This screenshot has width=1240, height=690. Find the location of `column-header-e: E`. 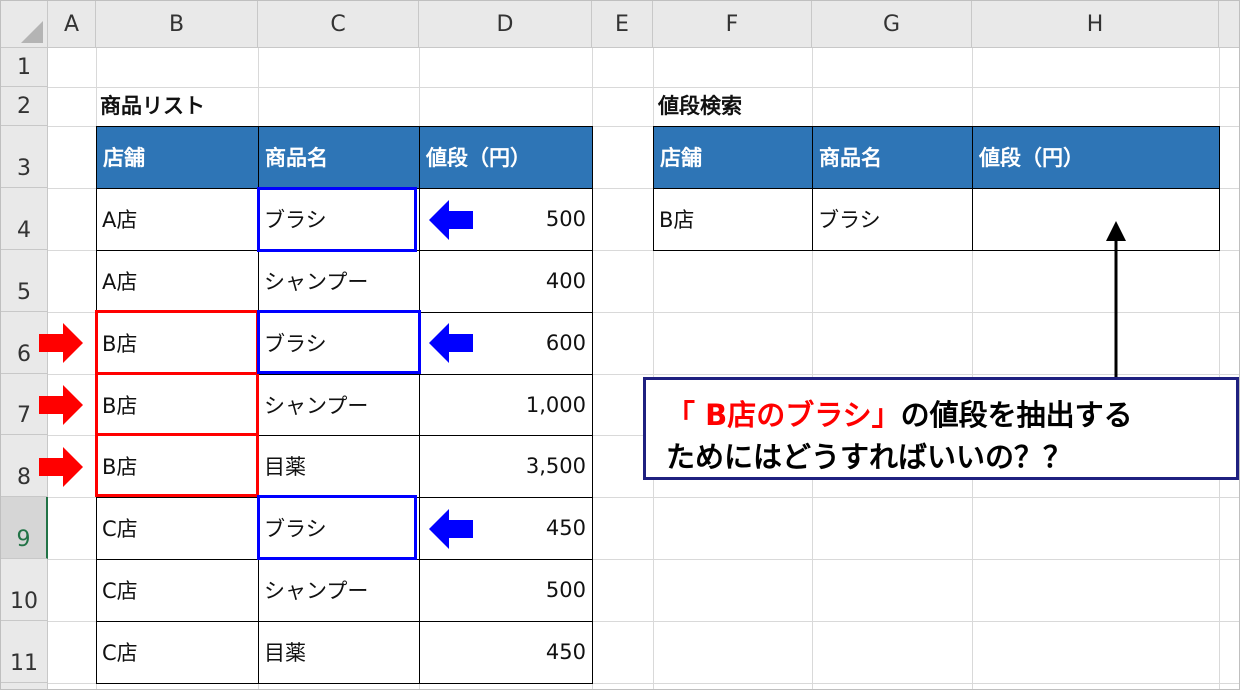

column-header-e: E is located at coordinates (622, 24).